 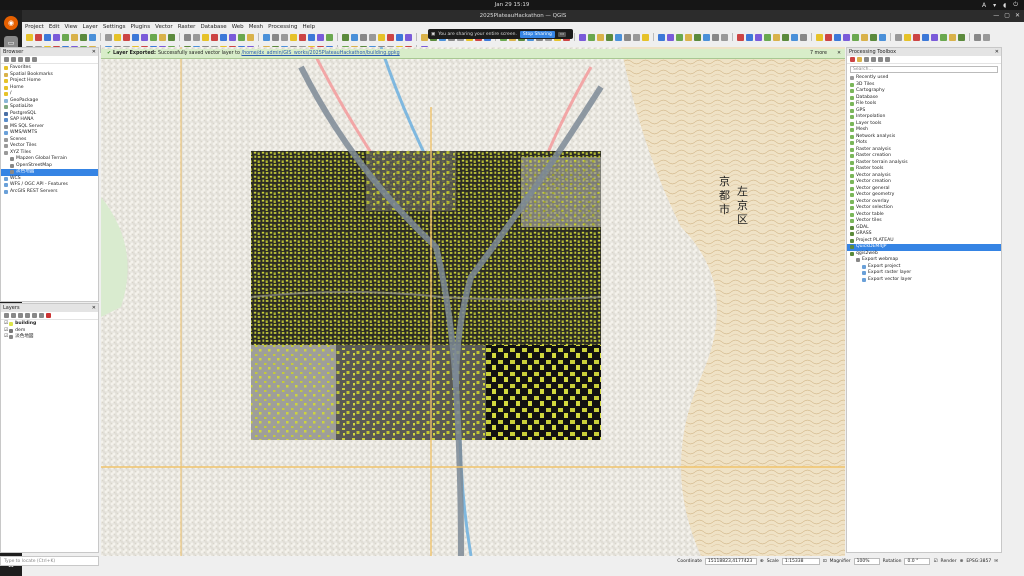 I want to click on stop-sharing-button: Stop Sharing, so click(x=537, y=34).